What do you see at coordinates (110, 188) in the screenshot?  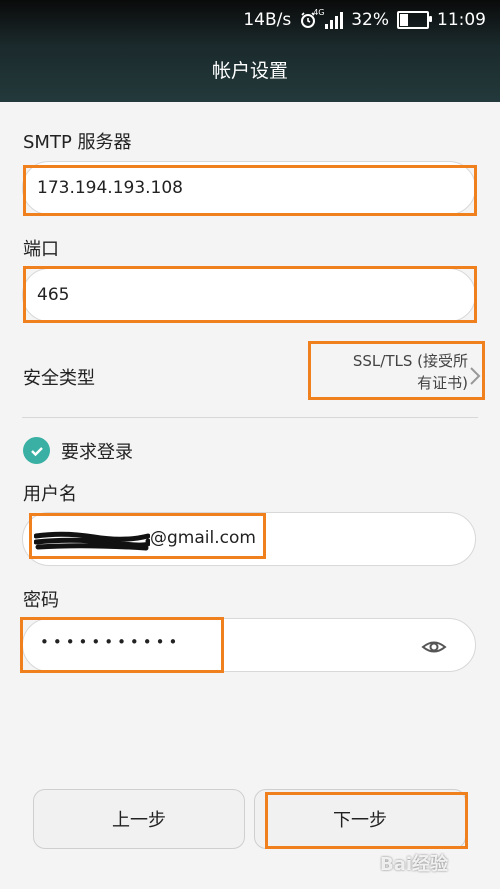 I see `smtp-server-value: 173.194.193.108` at bounding box center [110, 188].